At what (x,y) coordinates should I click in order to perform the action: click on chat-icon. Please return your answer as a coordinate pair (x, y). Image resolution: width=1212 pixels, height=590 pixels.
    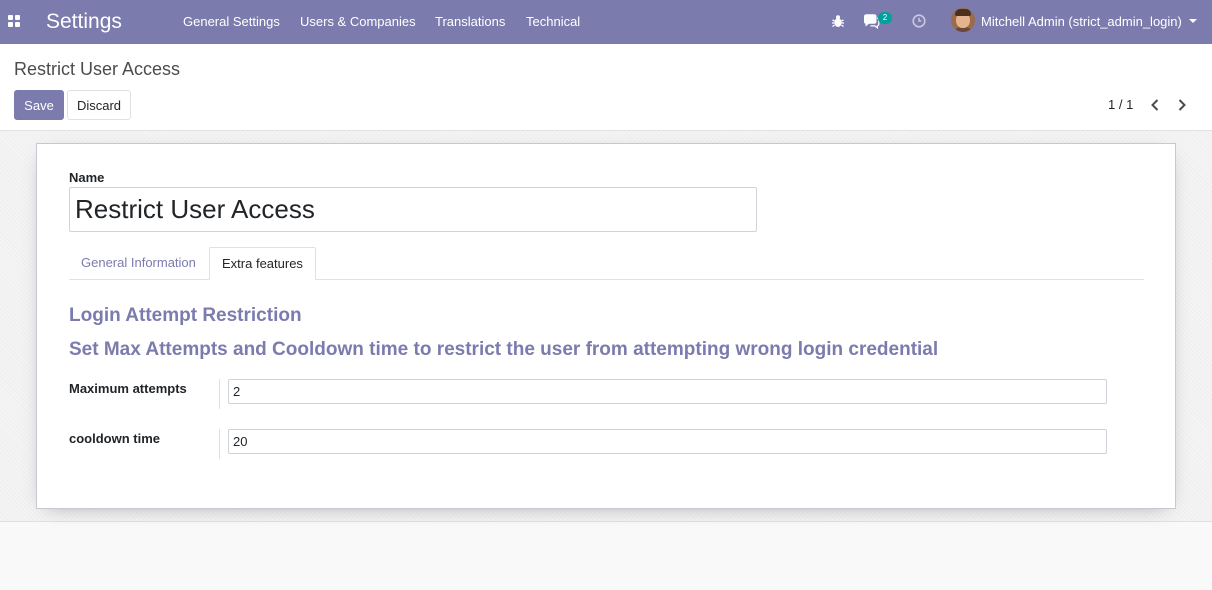
    Looking at the image, I should click on (871, 21).